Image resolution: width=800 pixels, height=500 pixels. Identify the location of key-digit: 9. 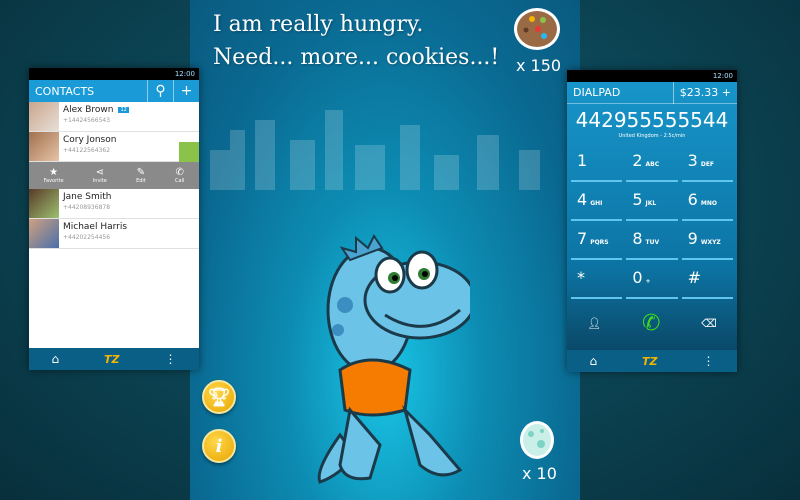
(692, 238).